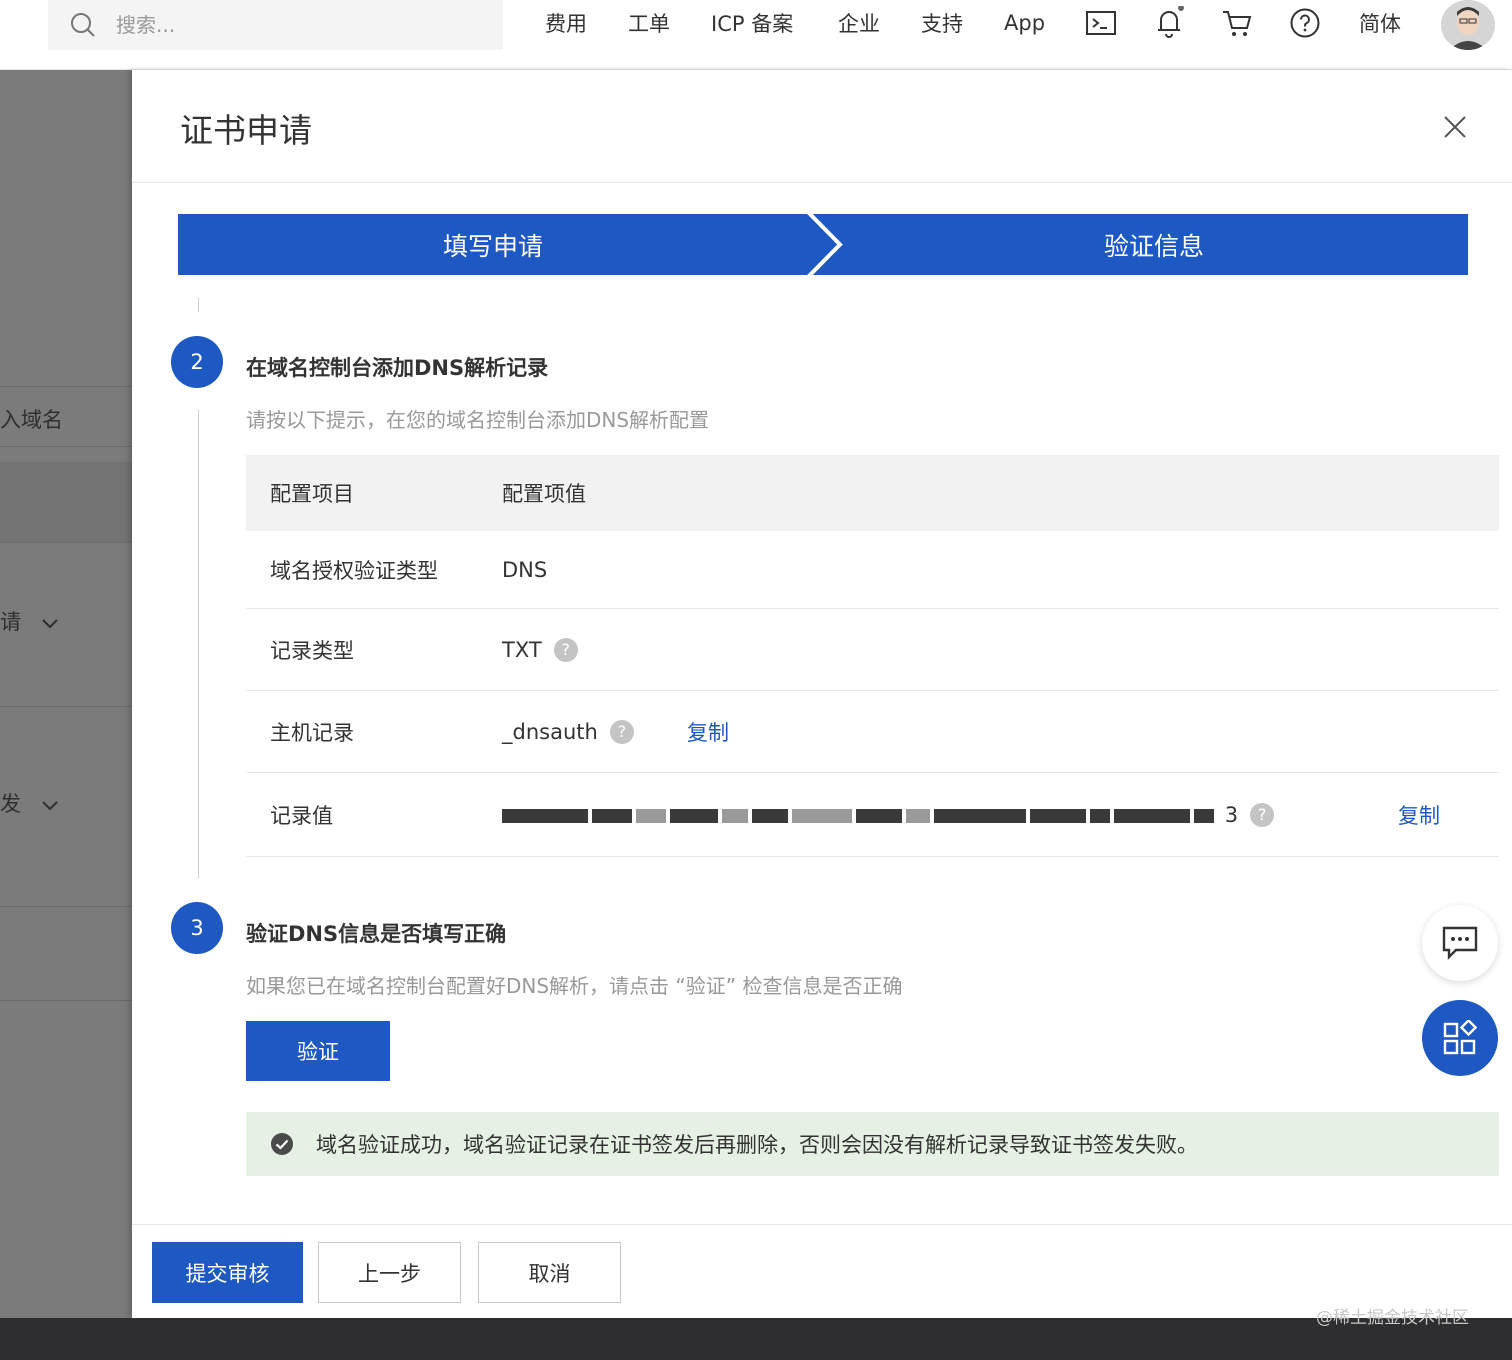 The width and height of the screenshot is (1512, 1360). I want to click on sidebar-item-label: 发, so click(10, 804).